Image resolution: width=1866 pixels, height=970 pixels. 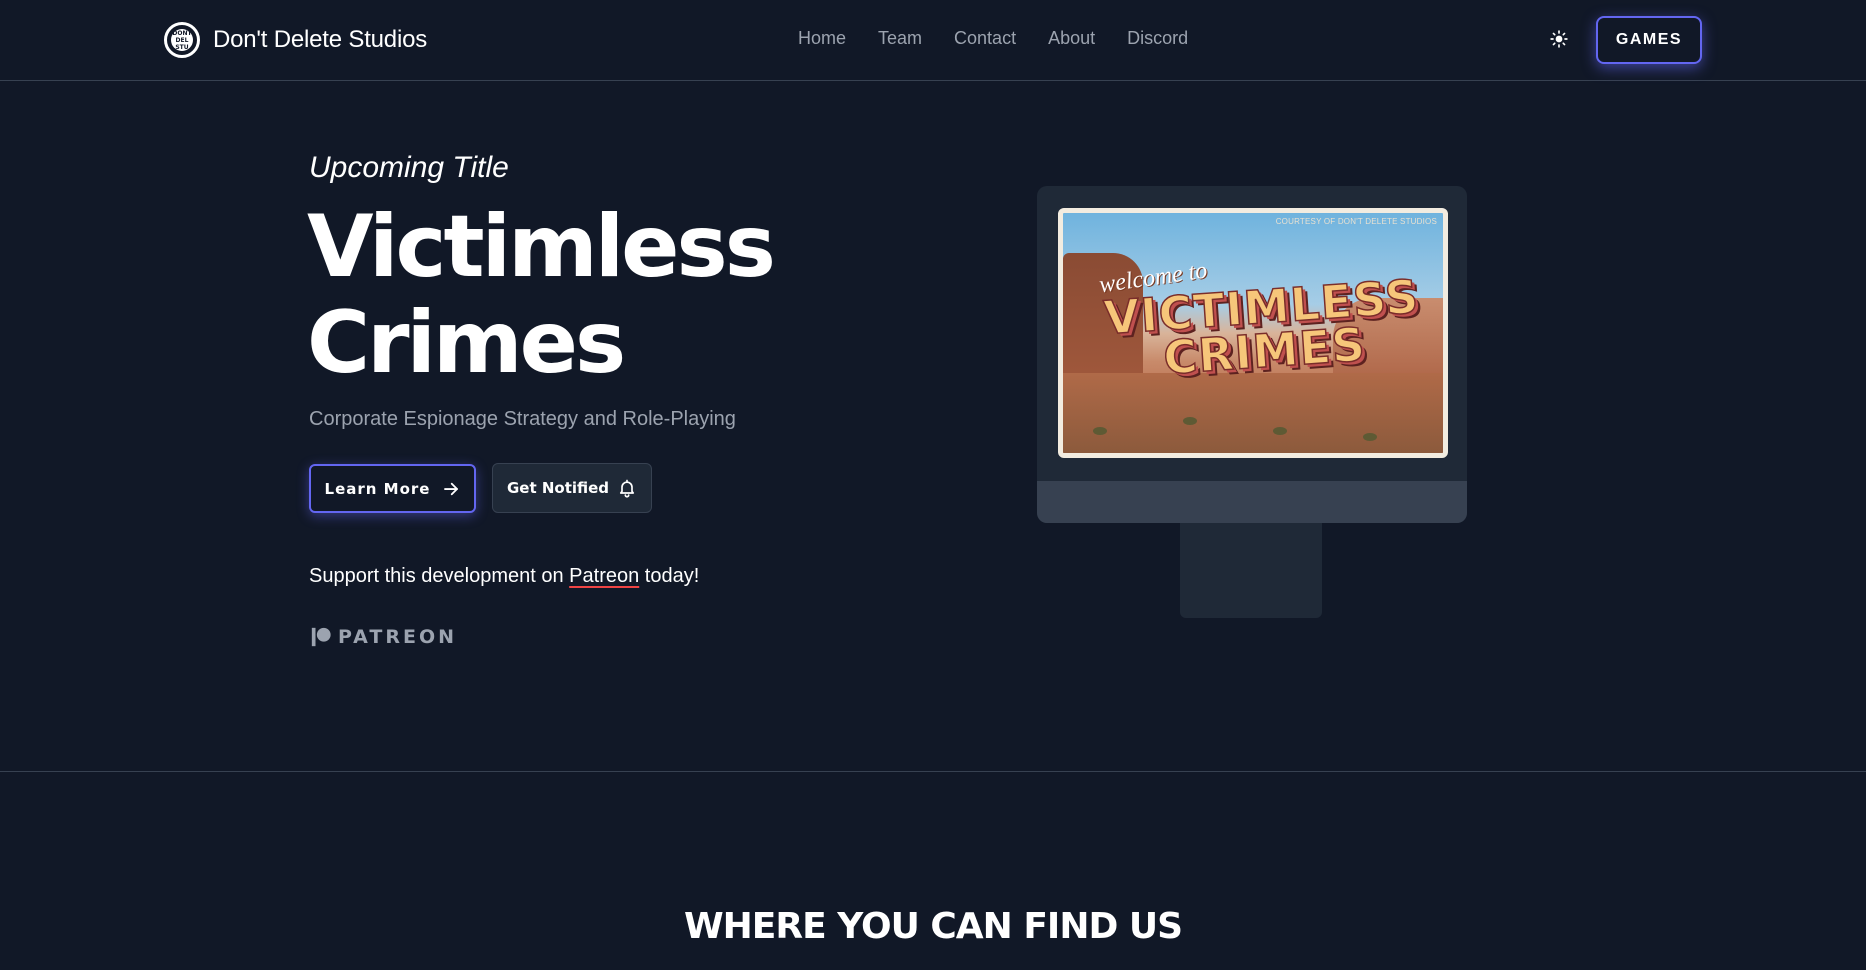 I want to click on theme-toggle-button, so click(x=1559, y=39).